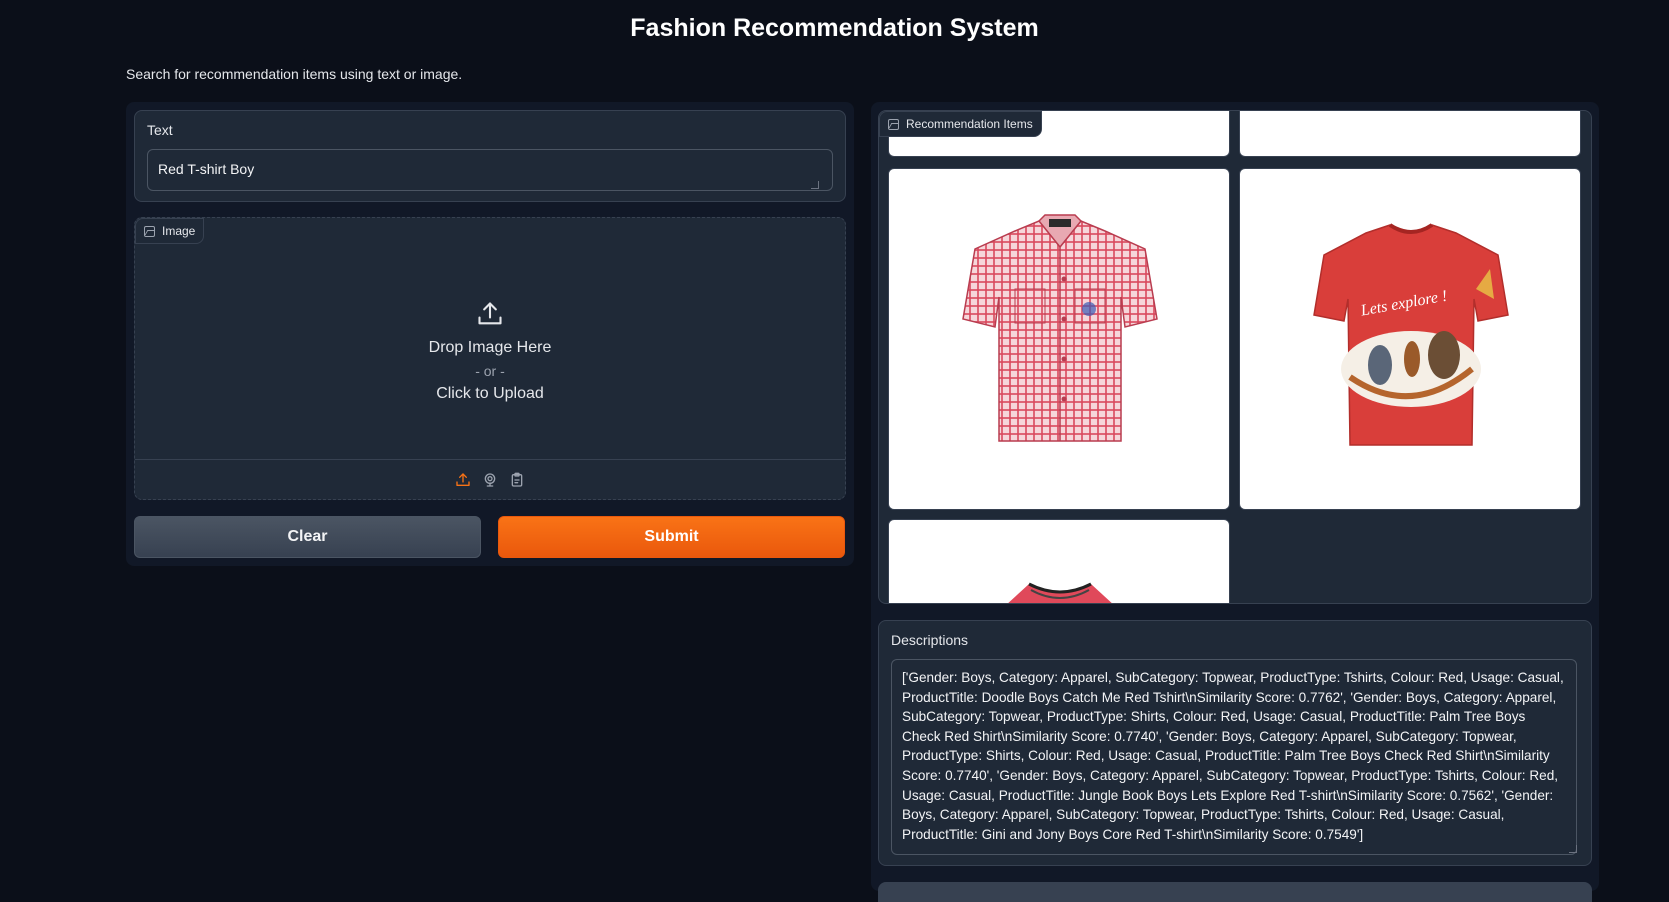 Image resolution: width=1669 pixels, height=902 pixels. What do you see at coordinates (490, 347) in the screenshot?
I see `drop-text: Drop Image Here` at bounding box center [490, 347].